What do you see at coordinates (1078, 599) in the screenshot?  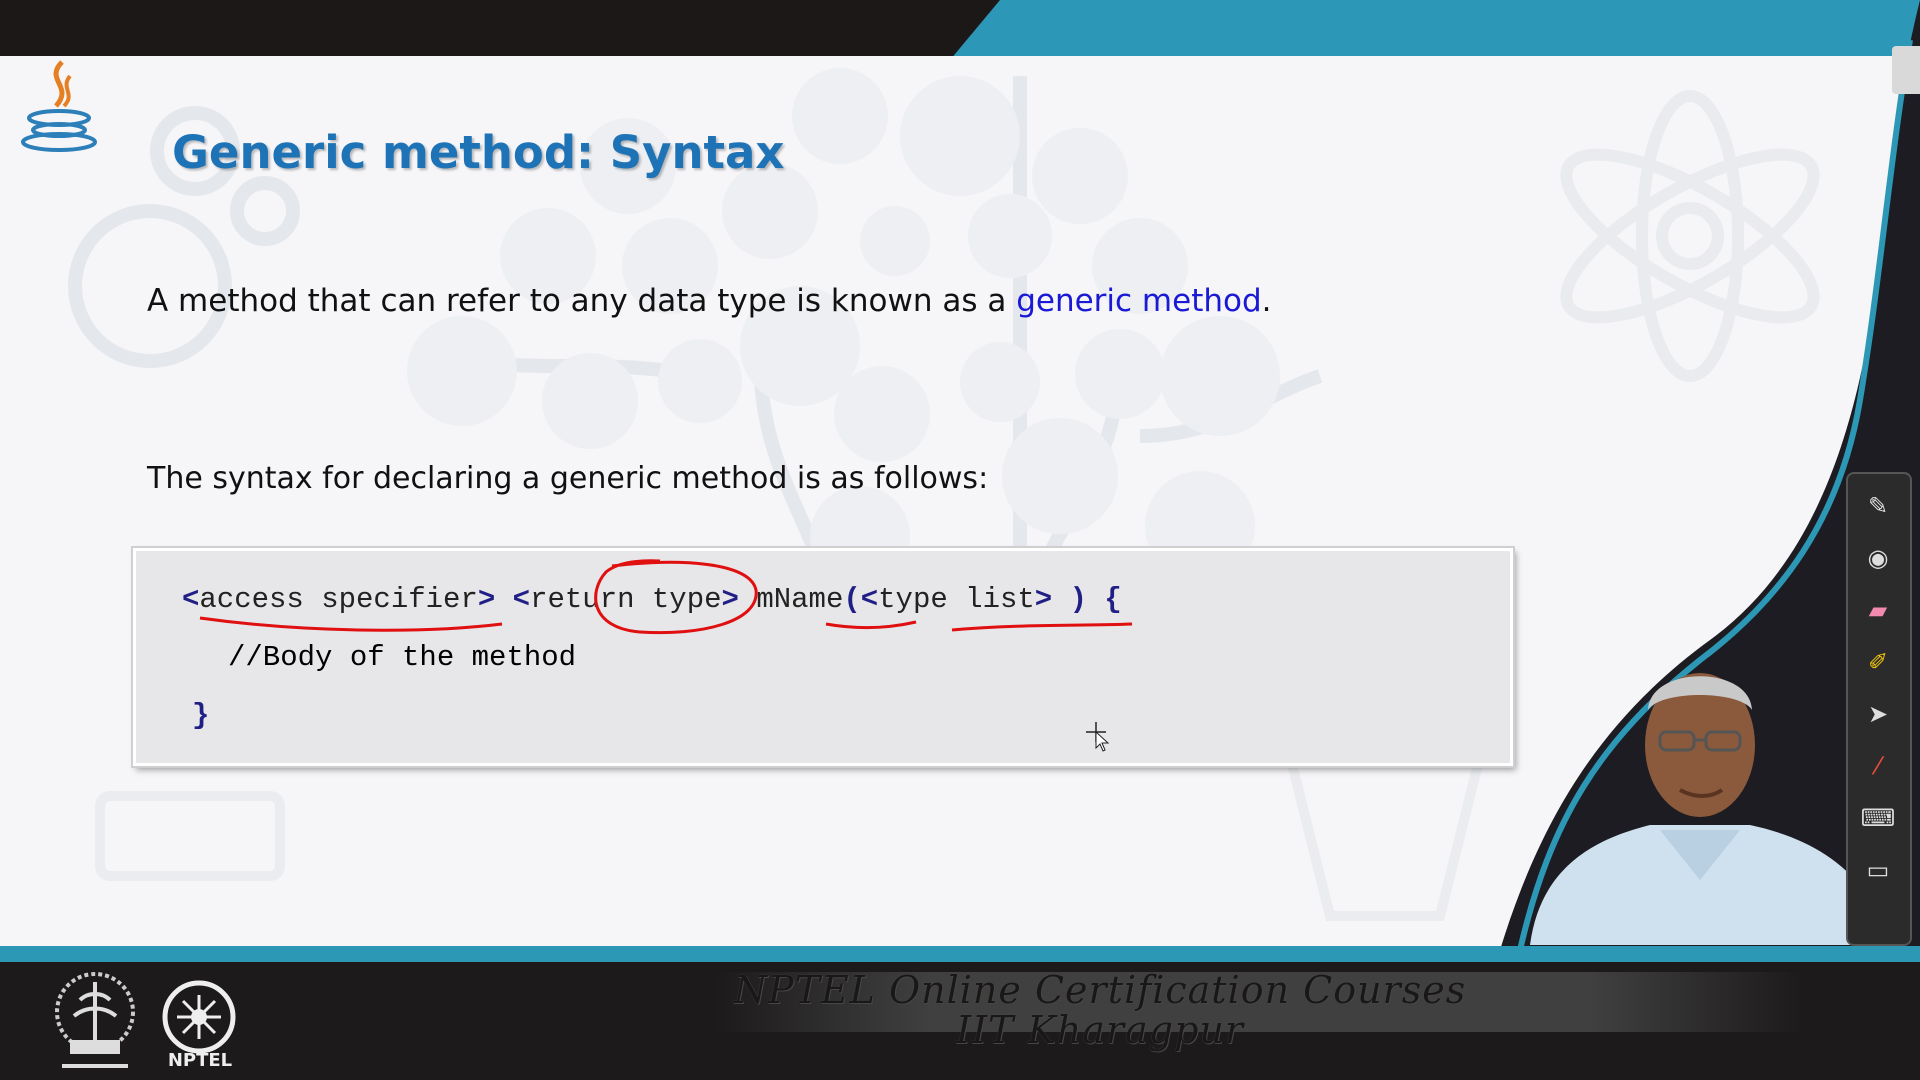 I see `code-close: > ) {` at bounding box center [1078, 599].